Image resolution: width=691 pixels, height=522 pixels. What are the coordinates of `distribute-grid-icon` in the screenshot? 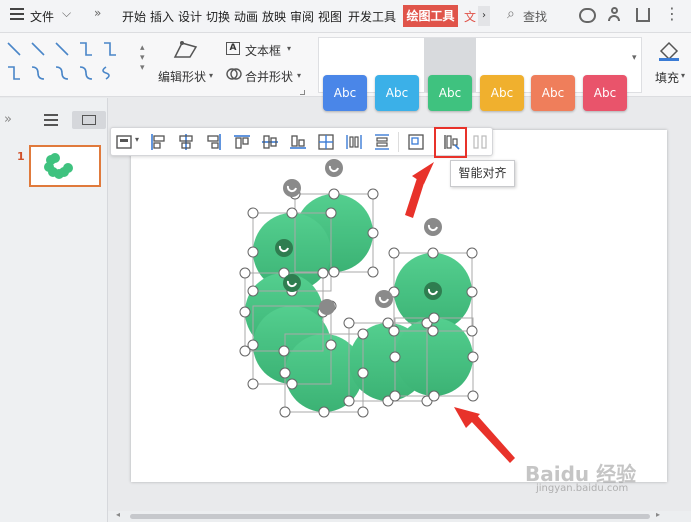 It's located at (326, 142).